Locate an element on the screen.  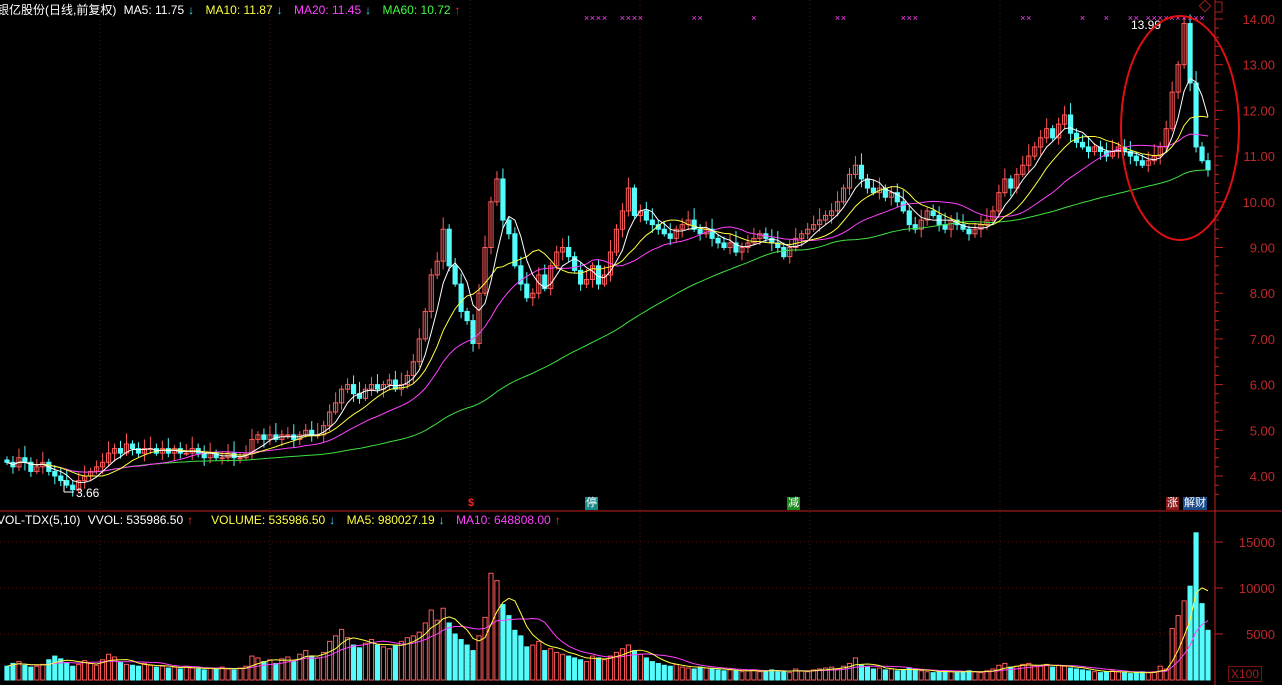
ma60-value: MA60: 10.72 ↑ is located at coordinates (421, 10).